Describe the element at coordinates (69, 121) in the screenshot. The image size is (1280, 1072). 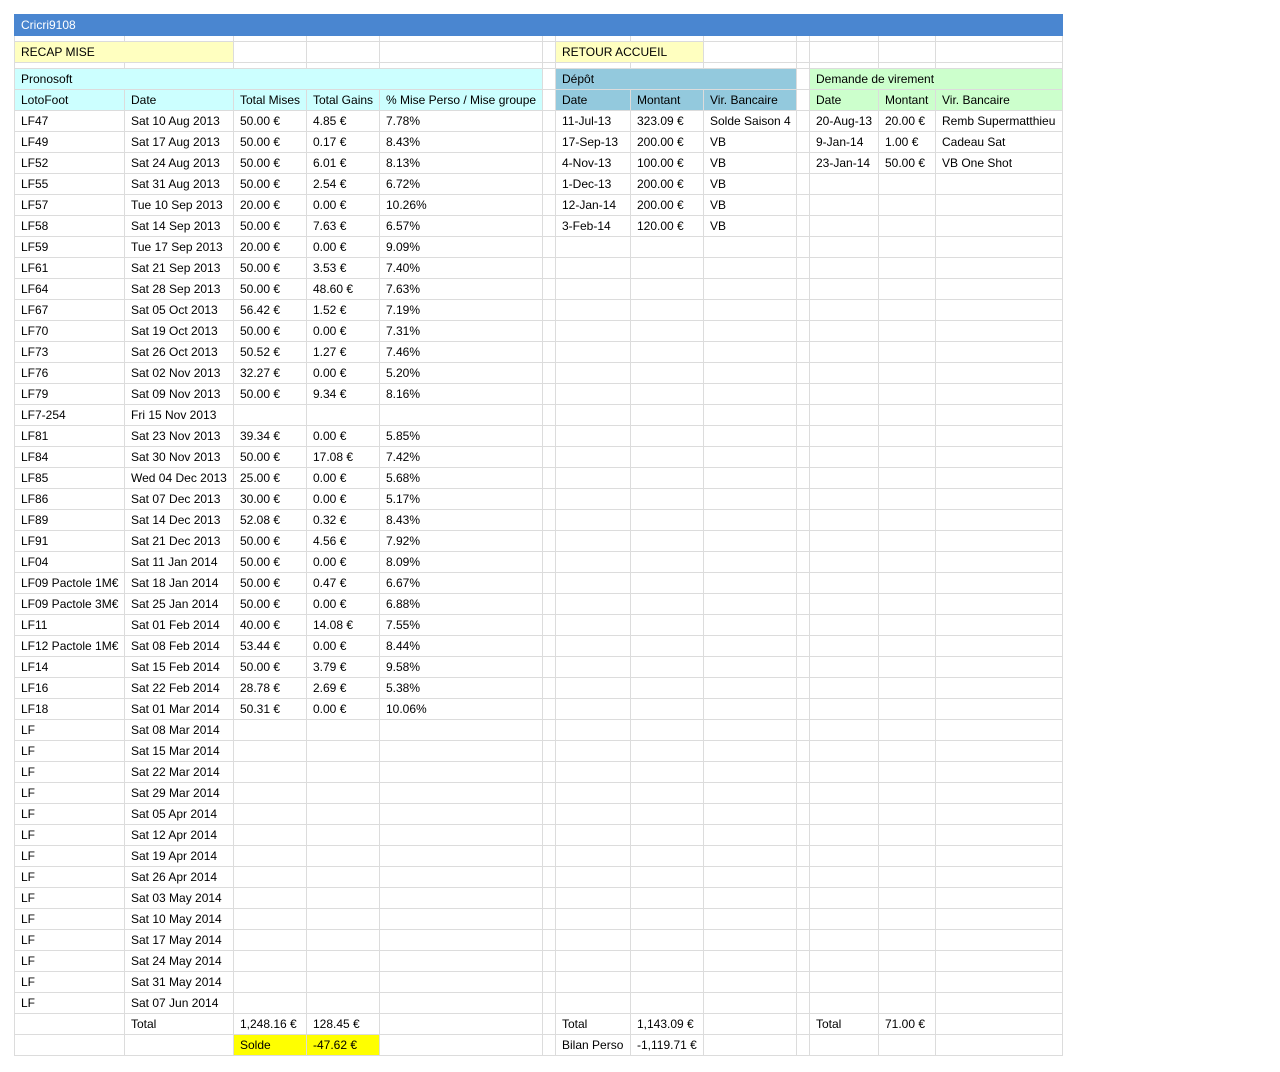
I see `lotofoot-cell: LF47` at that location.